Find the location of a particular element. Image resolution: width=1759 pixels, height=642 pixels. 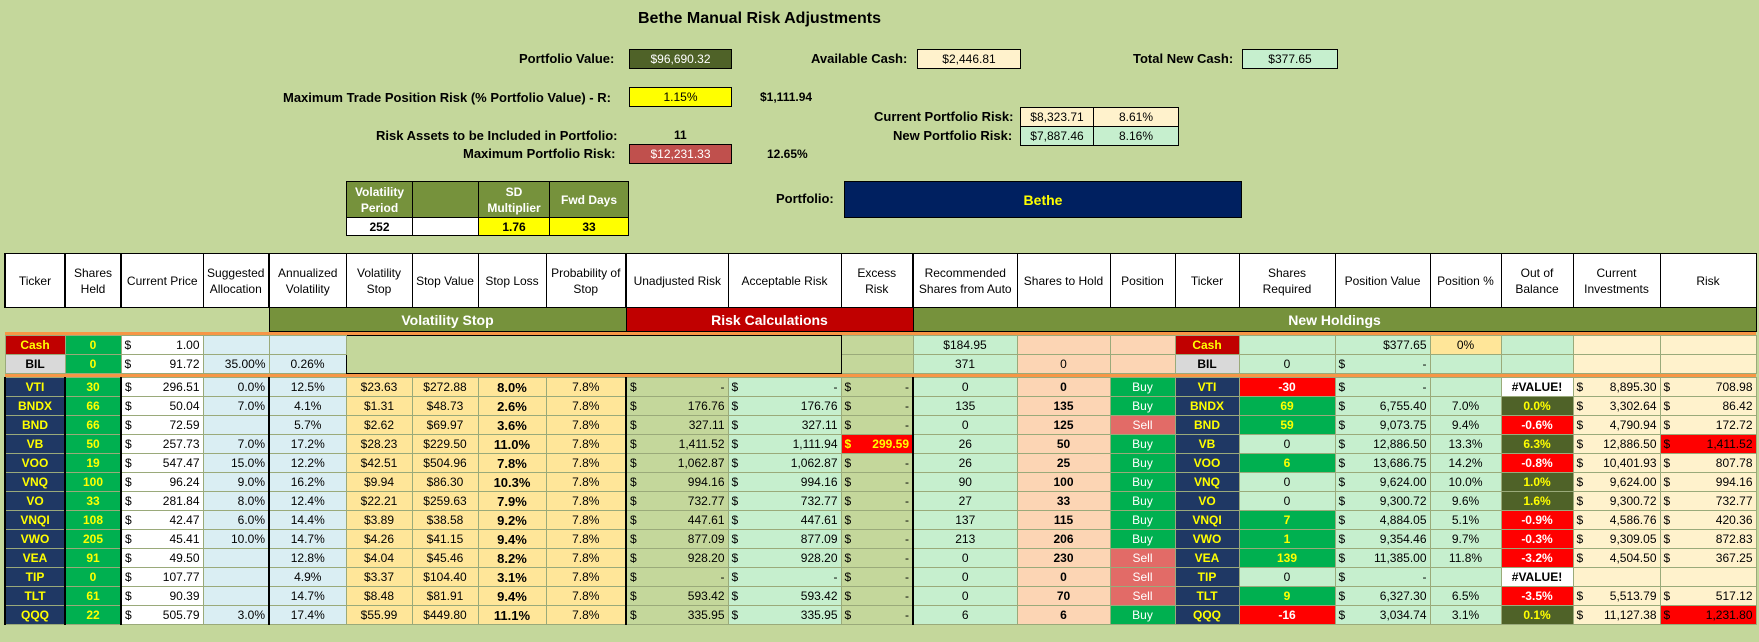

current-price-cell-value: 1.00 is located at coordinates (188, 345).